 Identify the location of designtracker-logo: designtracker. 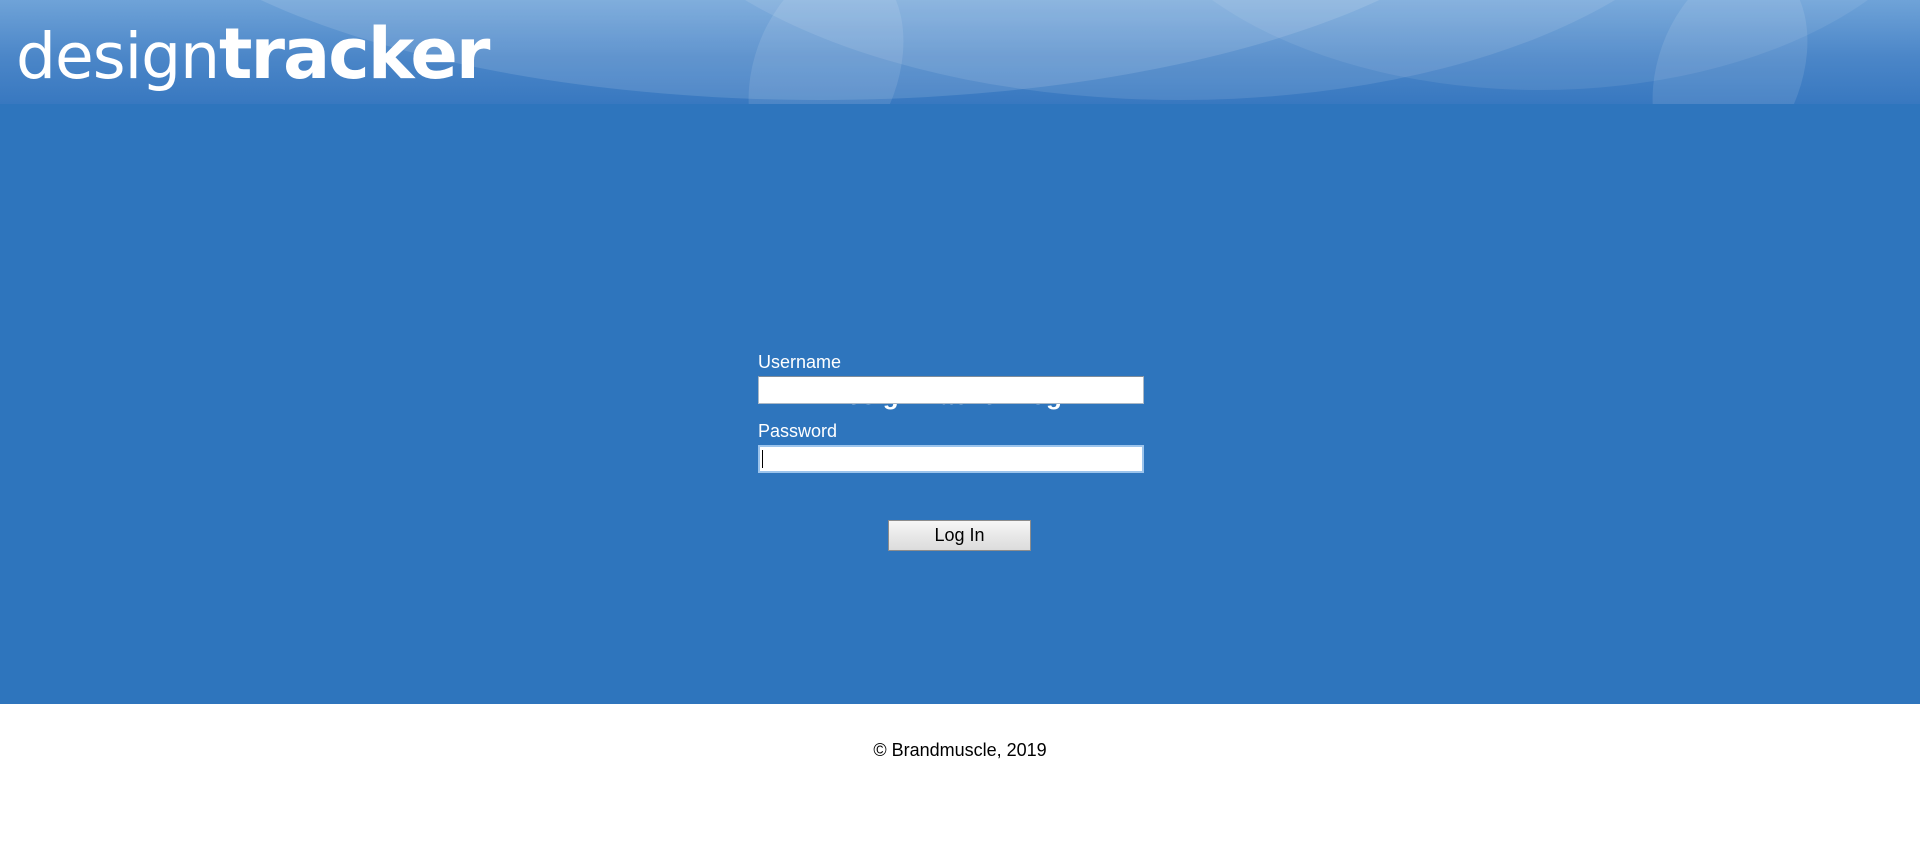
(253, 54).